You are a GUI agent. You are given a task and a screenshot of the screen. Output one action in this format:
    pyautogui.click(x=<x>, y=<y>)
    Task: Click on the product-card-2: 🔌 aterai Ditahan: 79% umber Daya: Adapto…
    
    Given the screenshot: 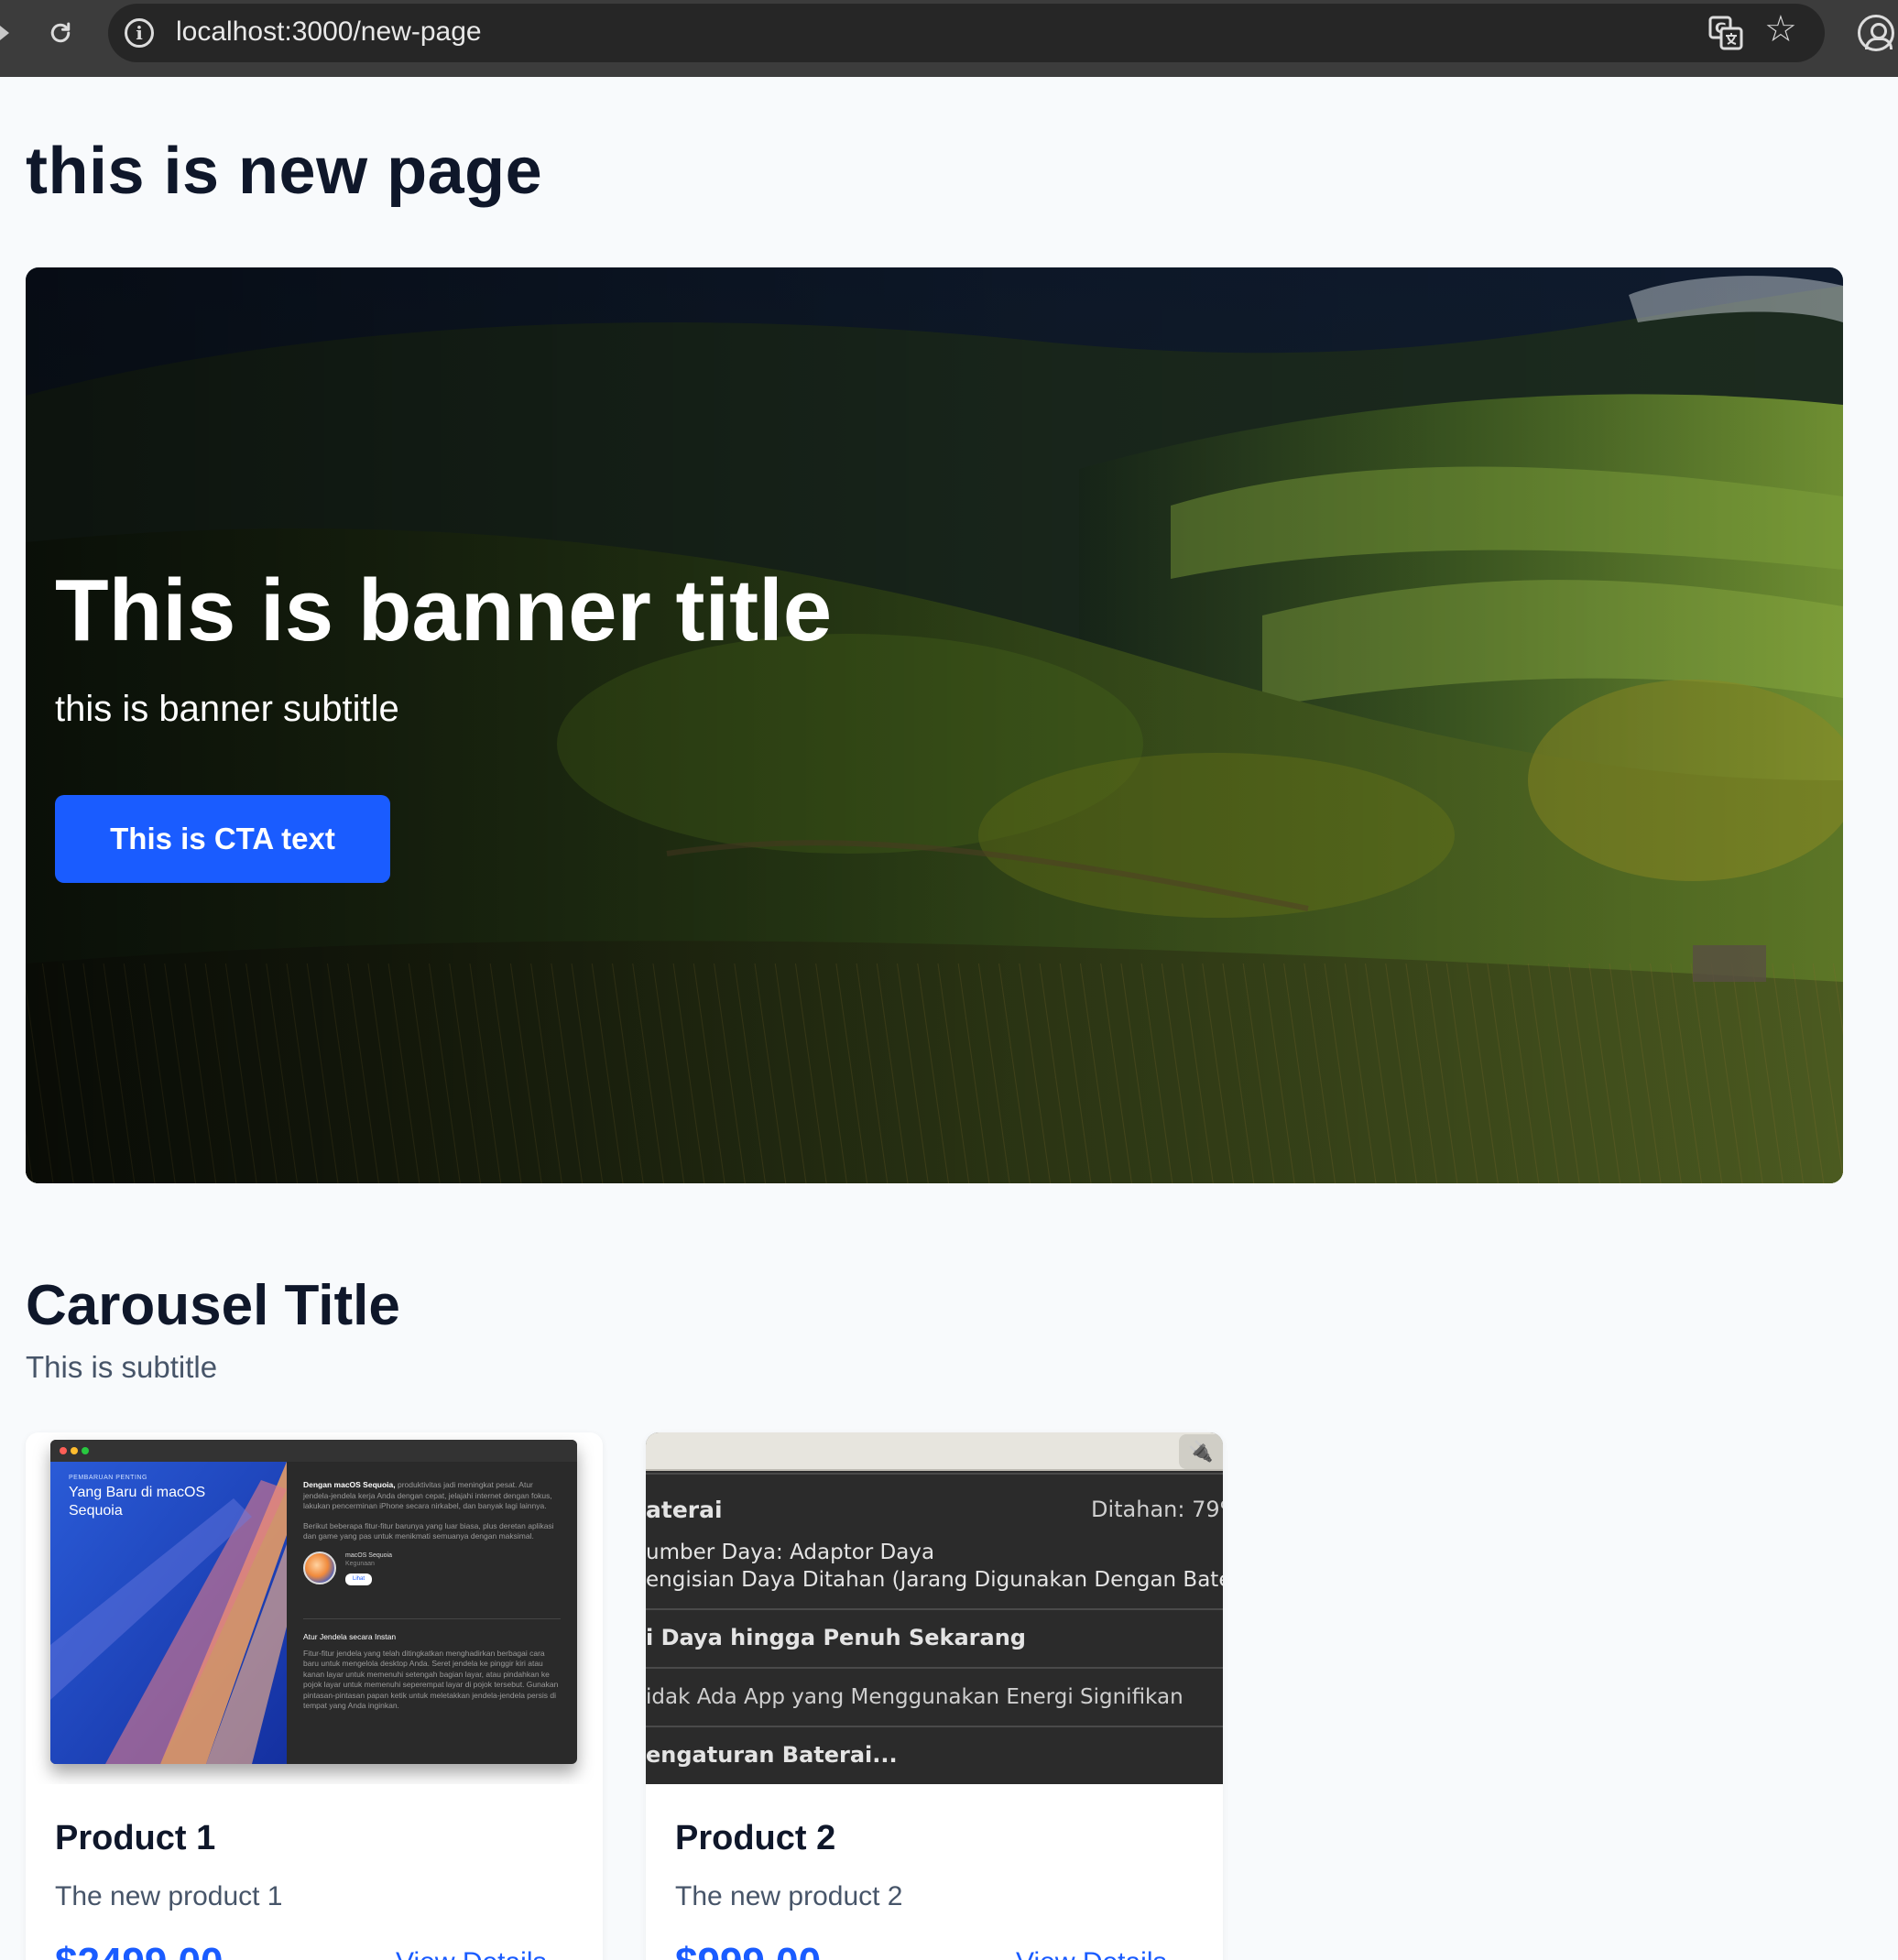 What is the action you would take?
    pyautogui.click(x=934, y=1696)
    